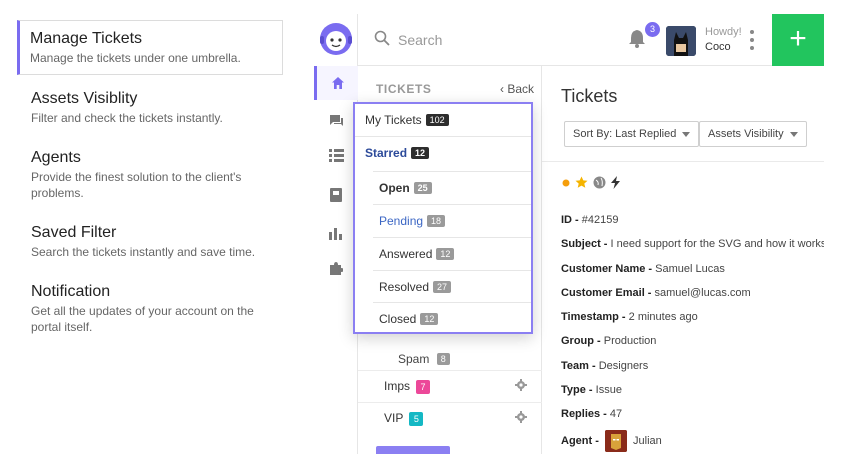  What do you see at coordinates (394, 418) in the screenshot?
I see `label-name: VIP` at bounding box center [394, 418].